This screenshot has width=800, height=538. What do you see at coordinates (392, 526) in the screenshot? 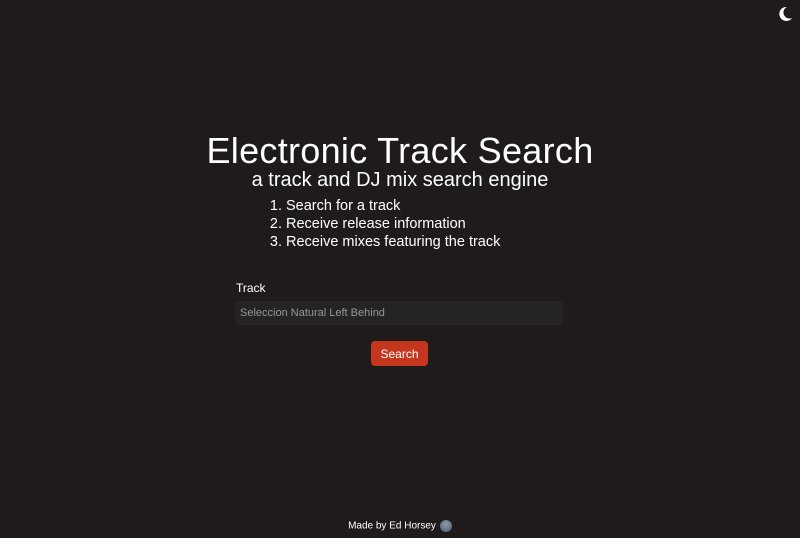
I see `footer-text: Made by Ed Horsey` at bounding box center [392, 526].